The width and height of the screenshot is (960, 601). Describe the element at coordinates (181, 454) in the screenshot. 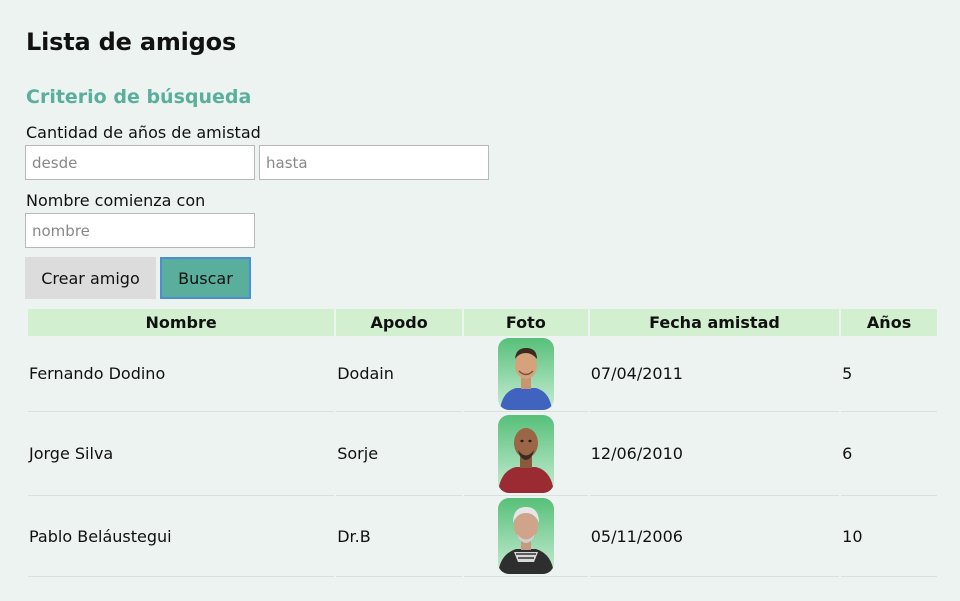

I see `friend-name: Jorge Silva` at that location.